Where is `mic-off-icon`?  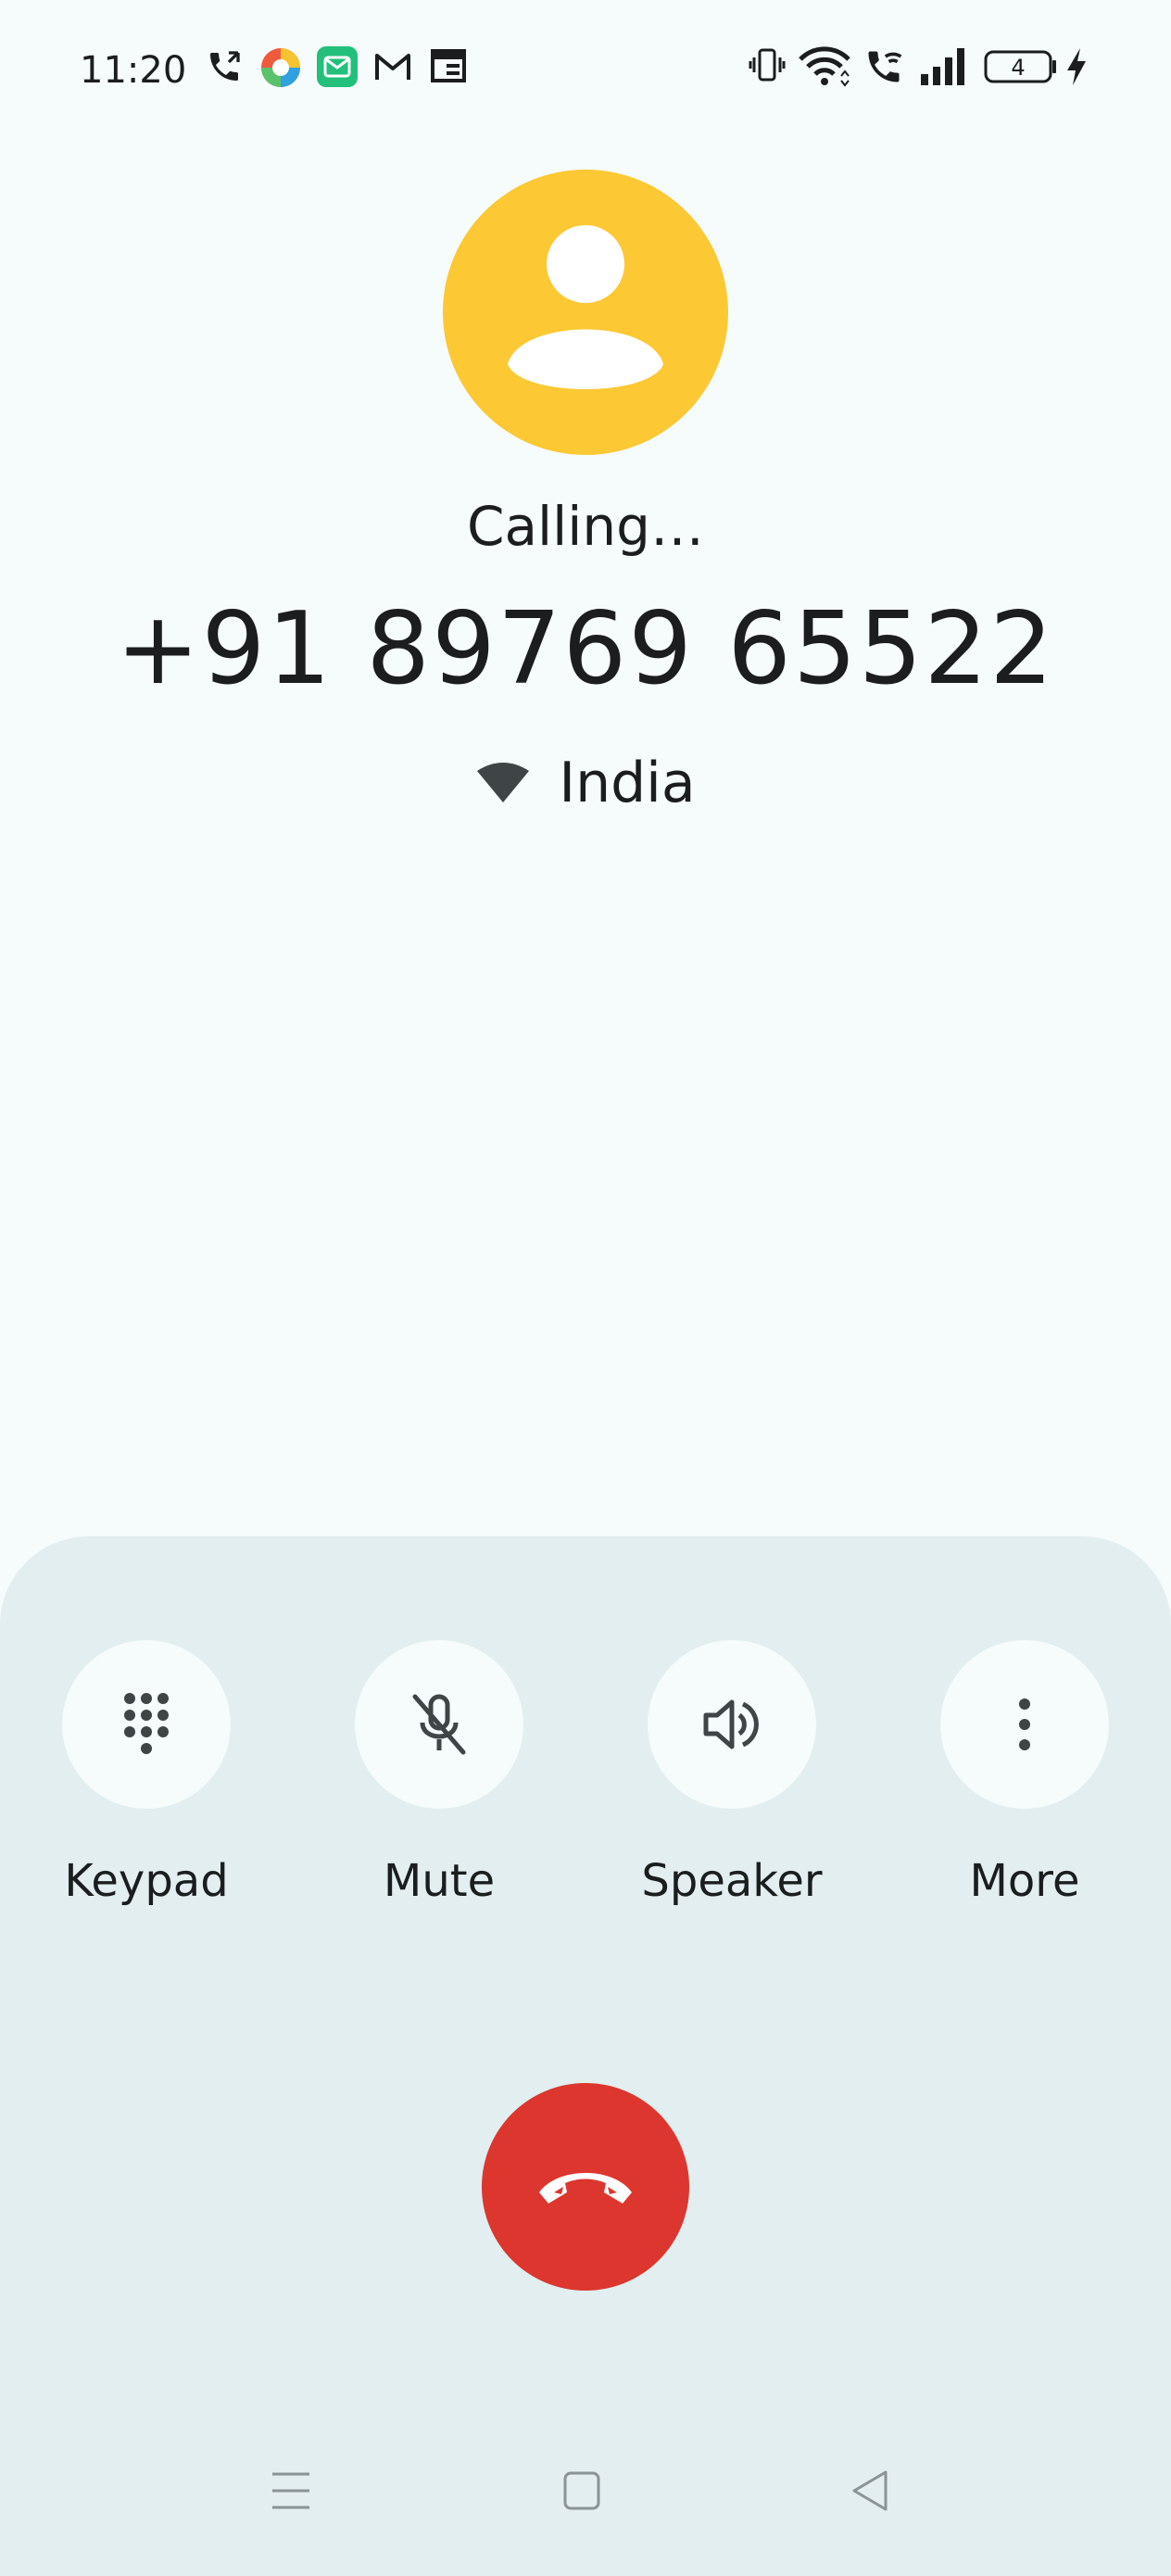 mic-off-icon is located at coordinates (439, 1724).